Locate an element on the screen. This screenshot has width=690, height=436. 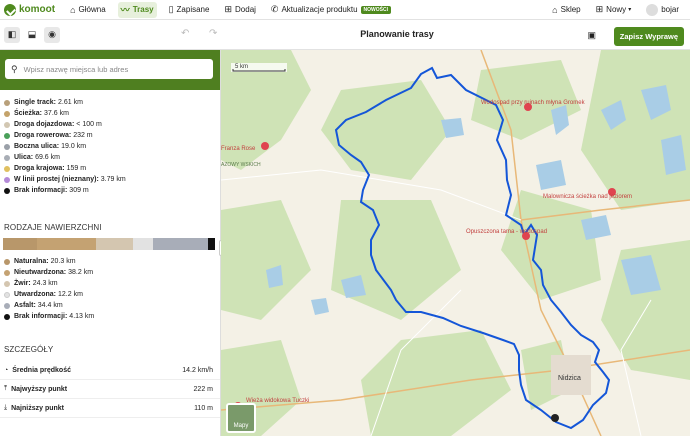
highest-point-icon: ⤒ is located at coordinates (6, 388).